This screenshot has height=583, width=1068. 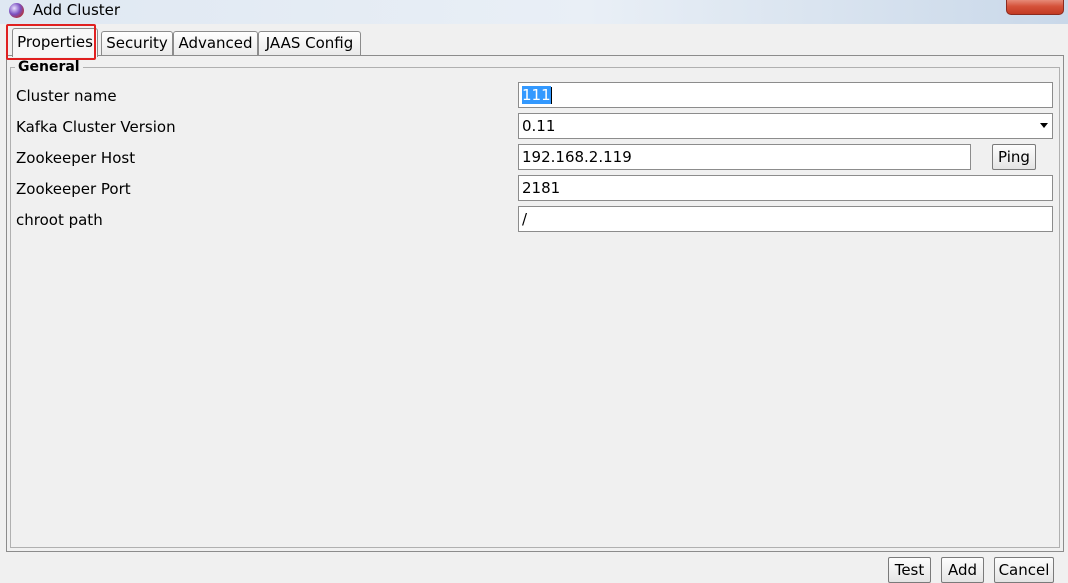 I want to click on cancel-button: Cancel, so click(x=1024, y=570).